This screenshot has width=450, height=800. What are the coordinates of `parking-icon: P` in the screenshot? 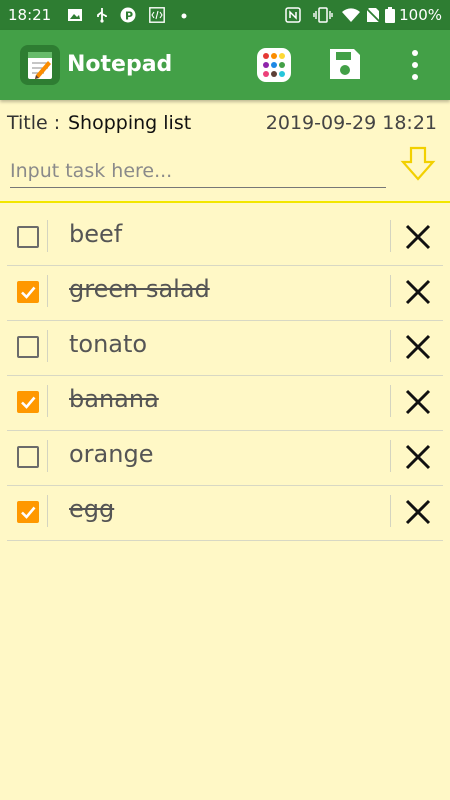 It's located at (128, 15).